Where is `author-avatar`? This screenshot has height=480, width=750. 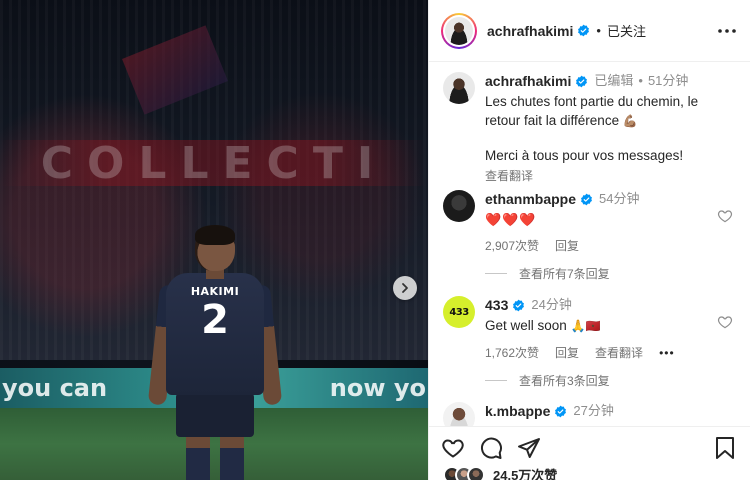 author-avatar is located at coordinates (459, 30).